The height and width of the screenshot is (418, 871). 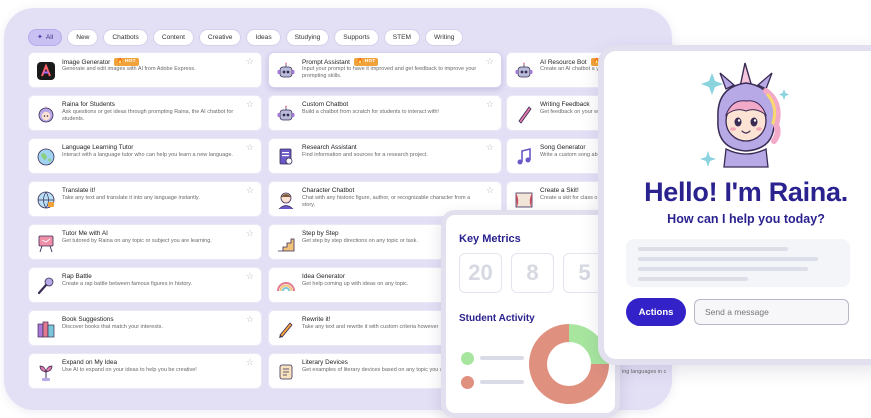 I want to click on tool-title: Idea Generator, so click(x=323, y=276).